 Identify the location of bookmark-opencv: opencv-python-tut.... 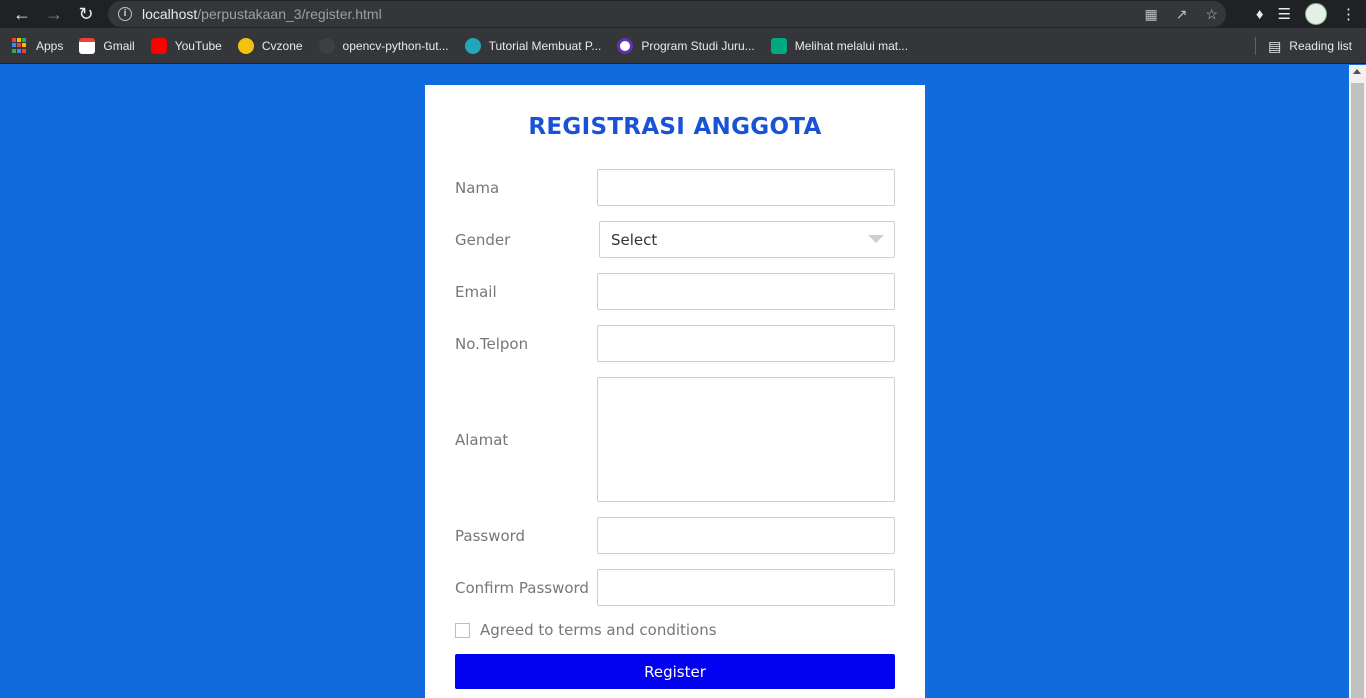
(383, 45).